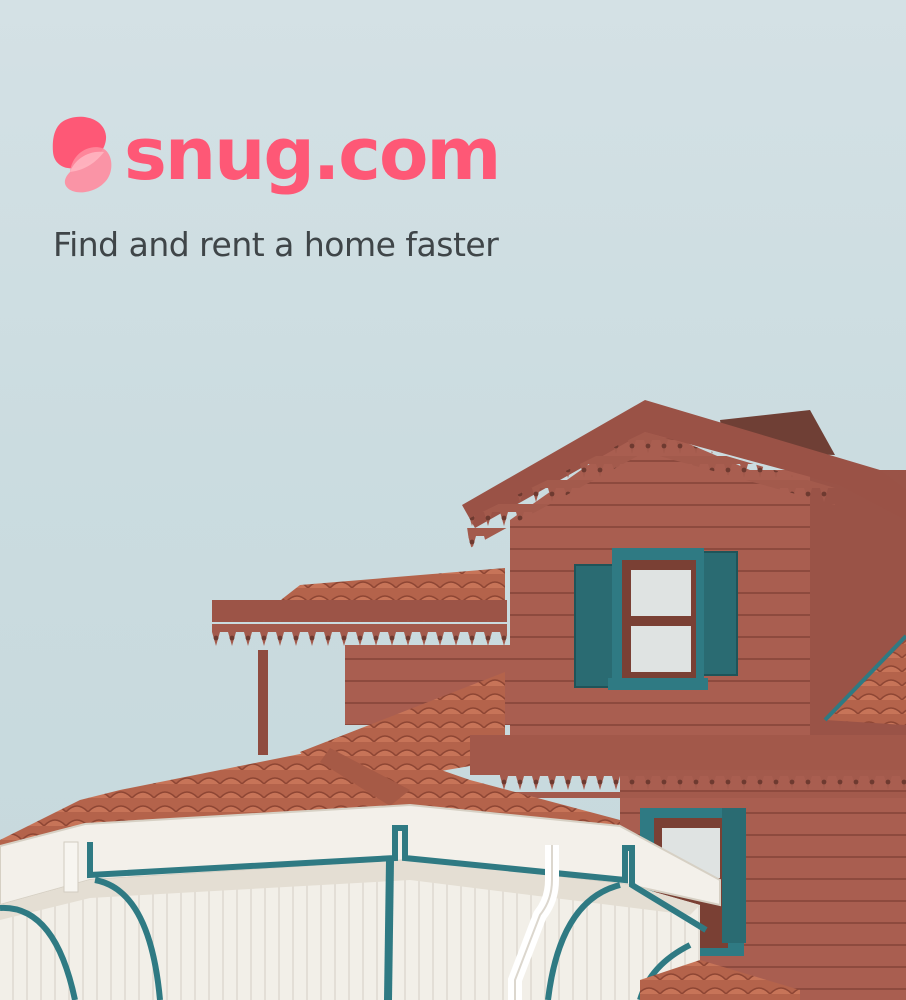  What do you see at coordinates (312, 154) in the screenshot?
I see `brand-name: snug.com` at bounding box center [312, 154].